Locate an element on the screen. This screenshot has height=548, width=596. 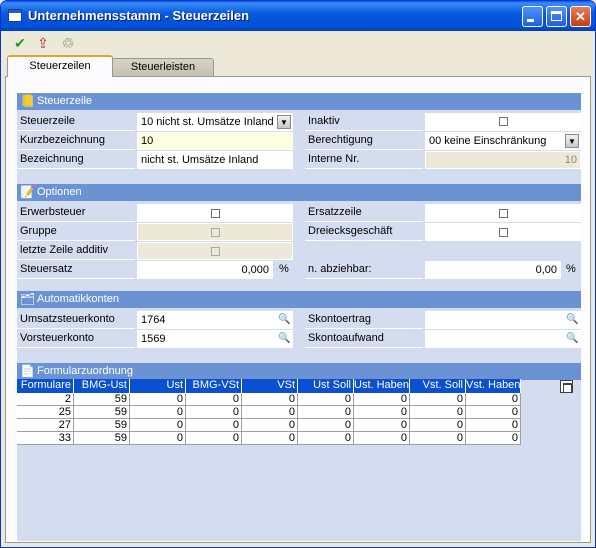
grid-column-header: Ust. Haben is located at coordinates (382, 386).